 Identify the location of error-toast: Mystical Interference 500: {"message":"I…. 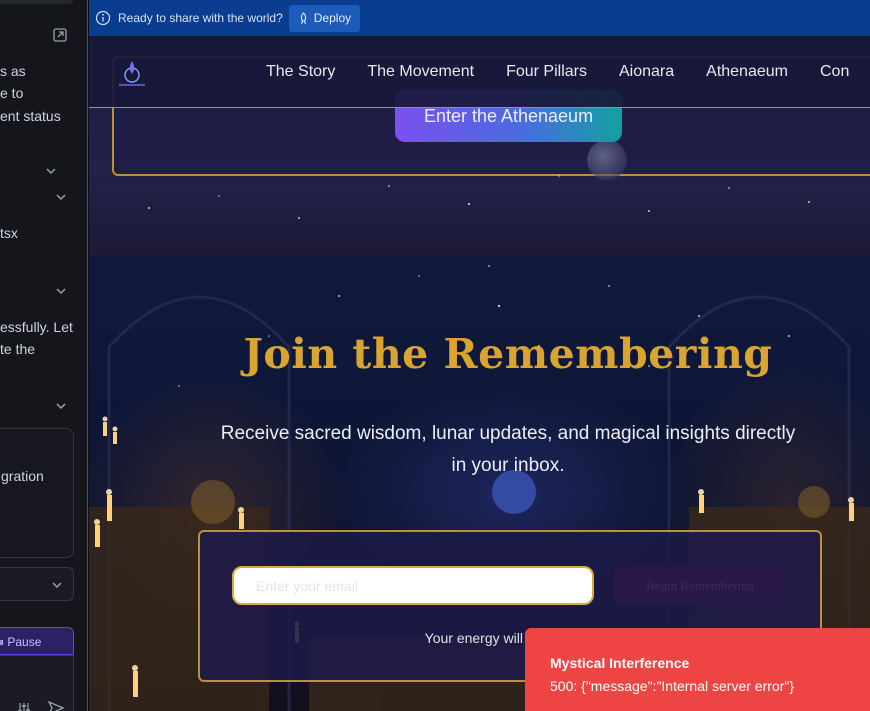
(697, 669).